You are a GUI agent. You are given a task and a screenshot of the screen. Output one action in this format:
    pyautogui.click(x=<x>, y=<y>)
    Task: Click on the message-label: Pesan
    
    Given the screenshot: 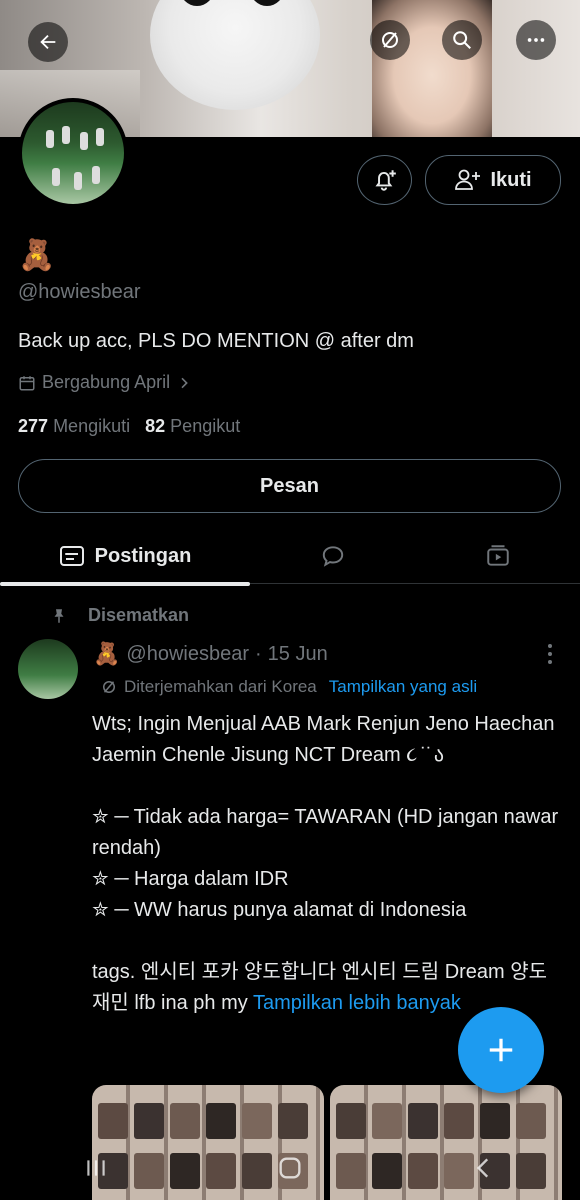 What is the action you would take?
    pyautogui.click(x=289, y=485)
    